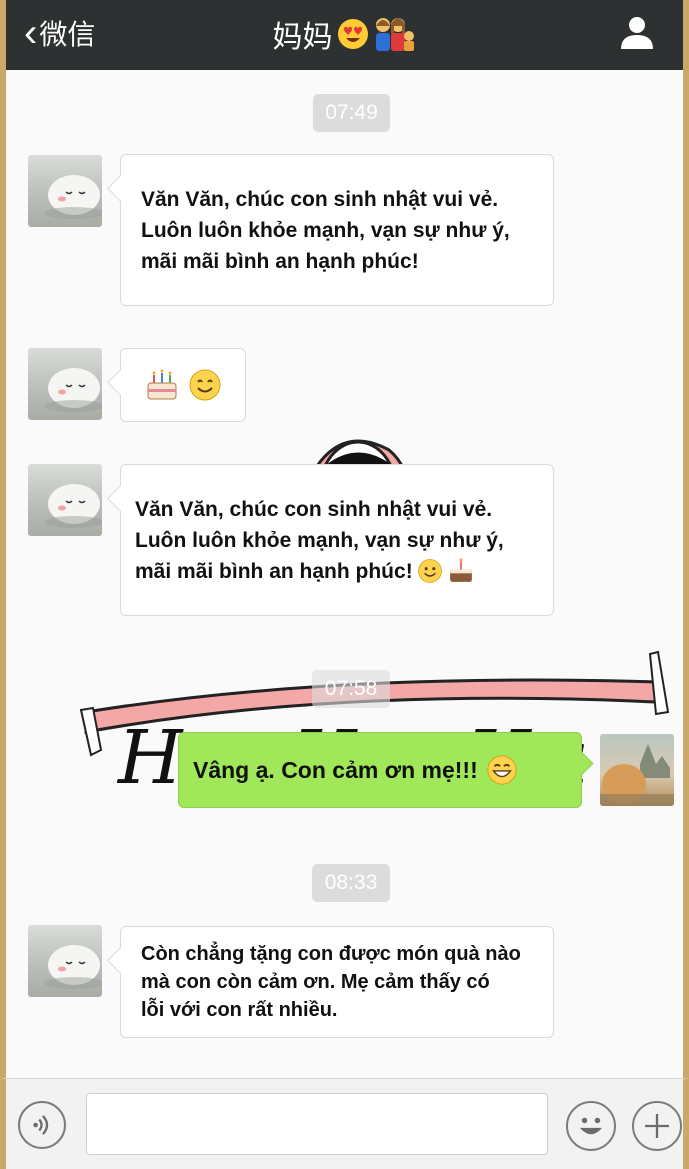  What do you see at coordinates (315, 982) in the screenshot?
I see `message-line: mà con còn cảm ơn. Mẹ cảm thấy có` at bounding box center [315, 982].